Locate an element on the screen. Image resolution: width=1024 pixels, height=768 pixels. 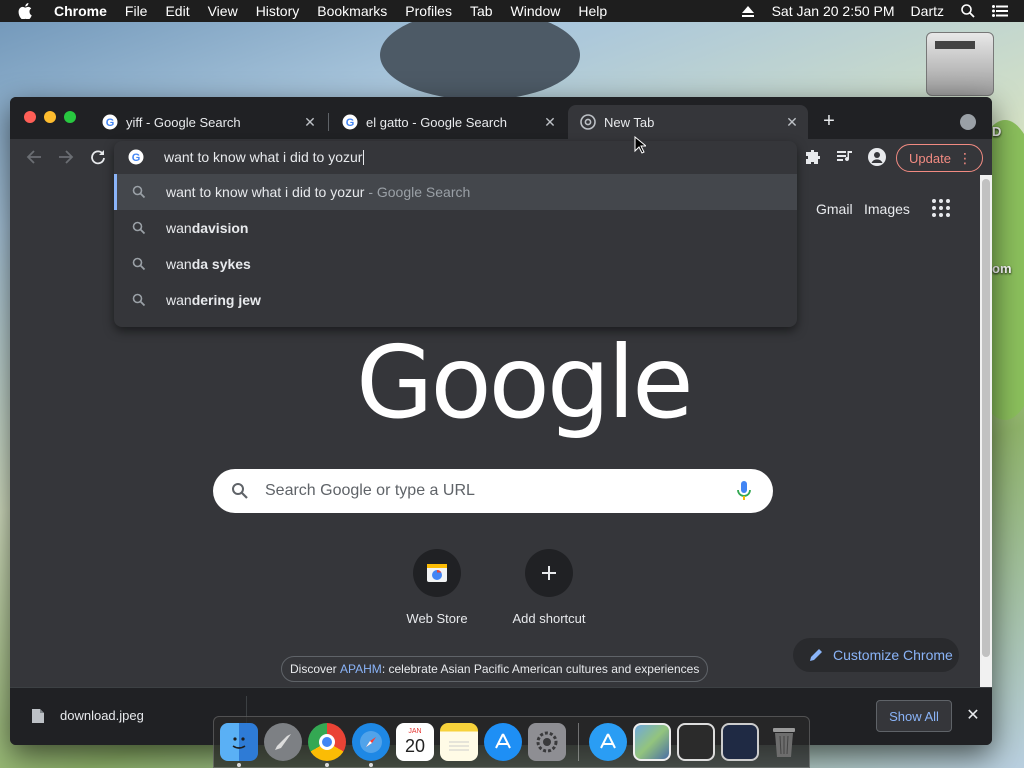
download-file-name: download.jpeg is located at coordinates (102, 715).